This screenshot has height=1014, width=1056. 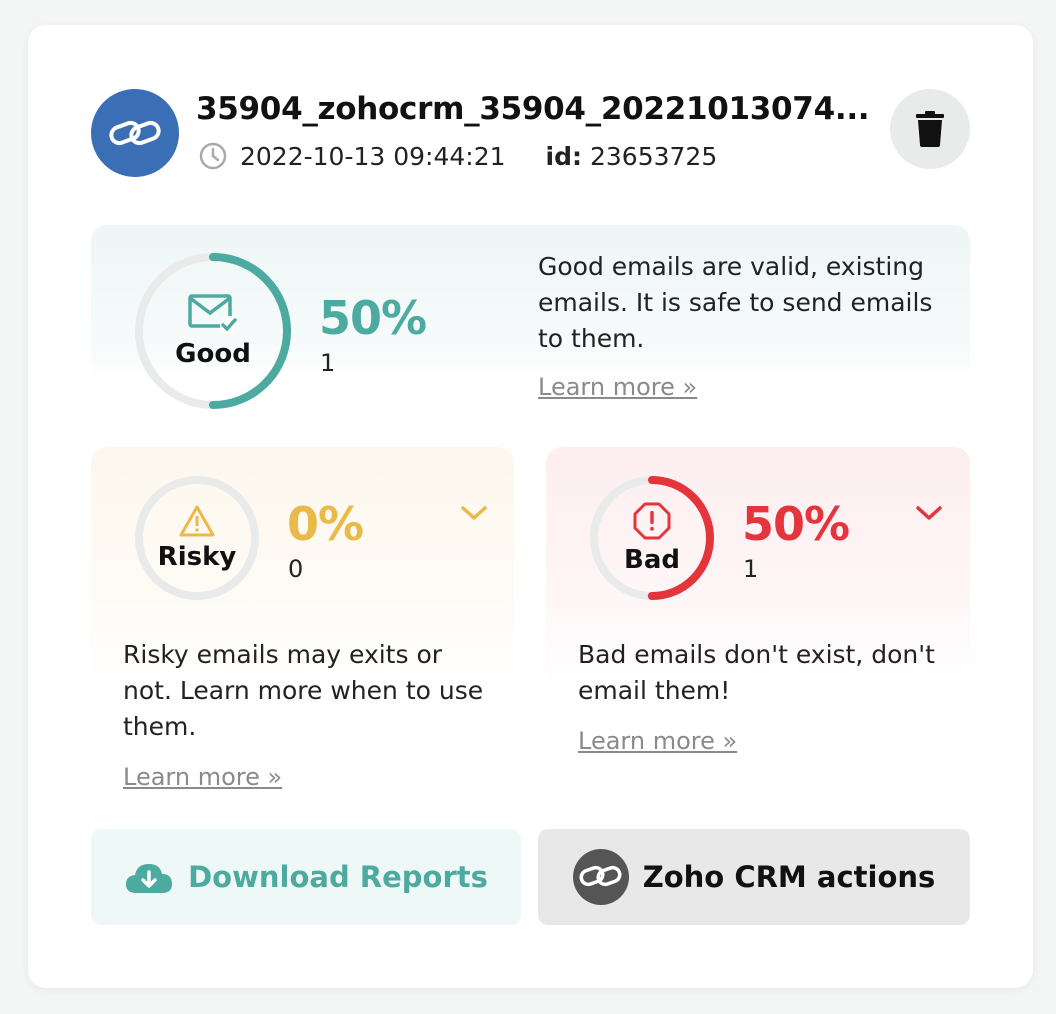 What do you see at coordinates (213, 354) in the screenshot?
I see `good-label: Good` at bounding box center [213, 354].